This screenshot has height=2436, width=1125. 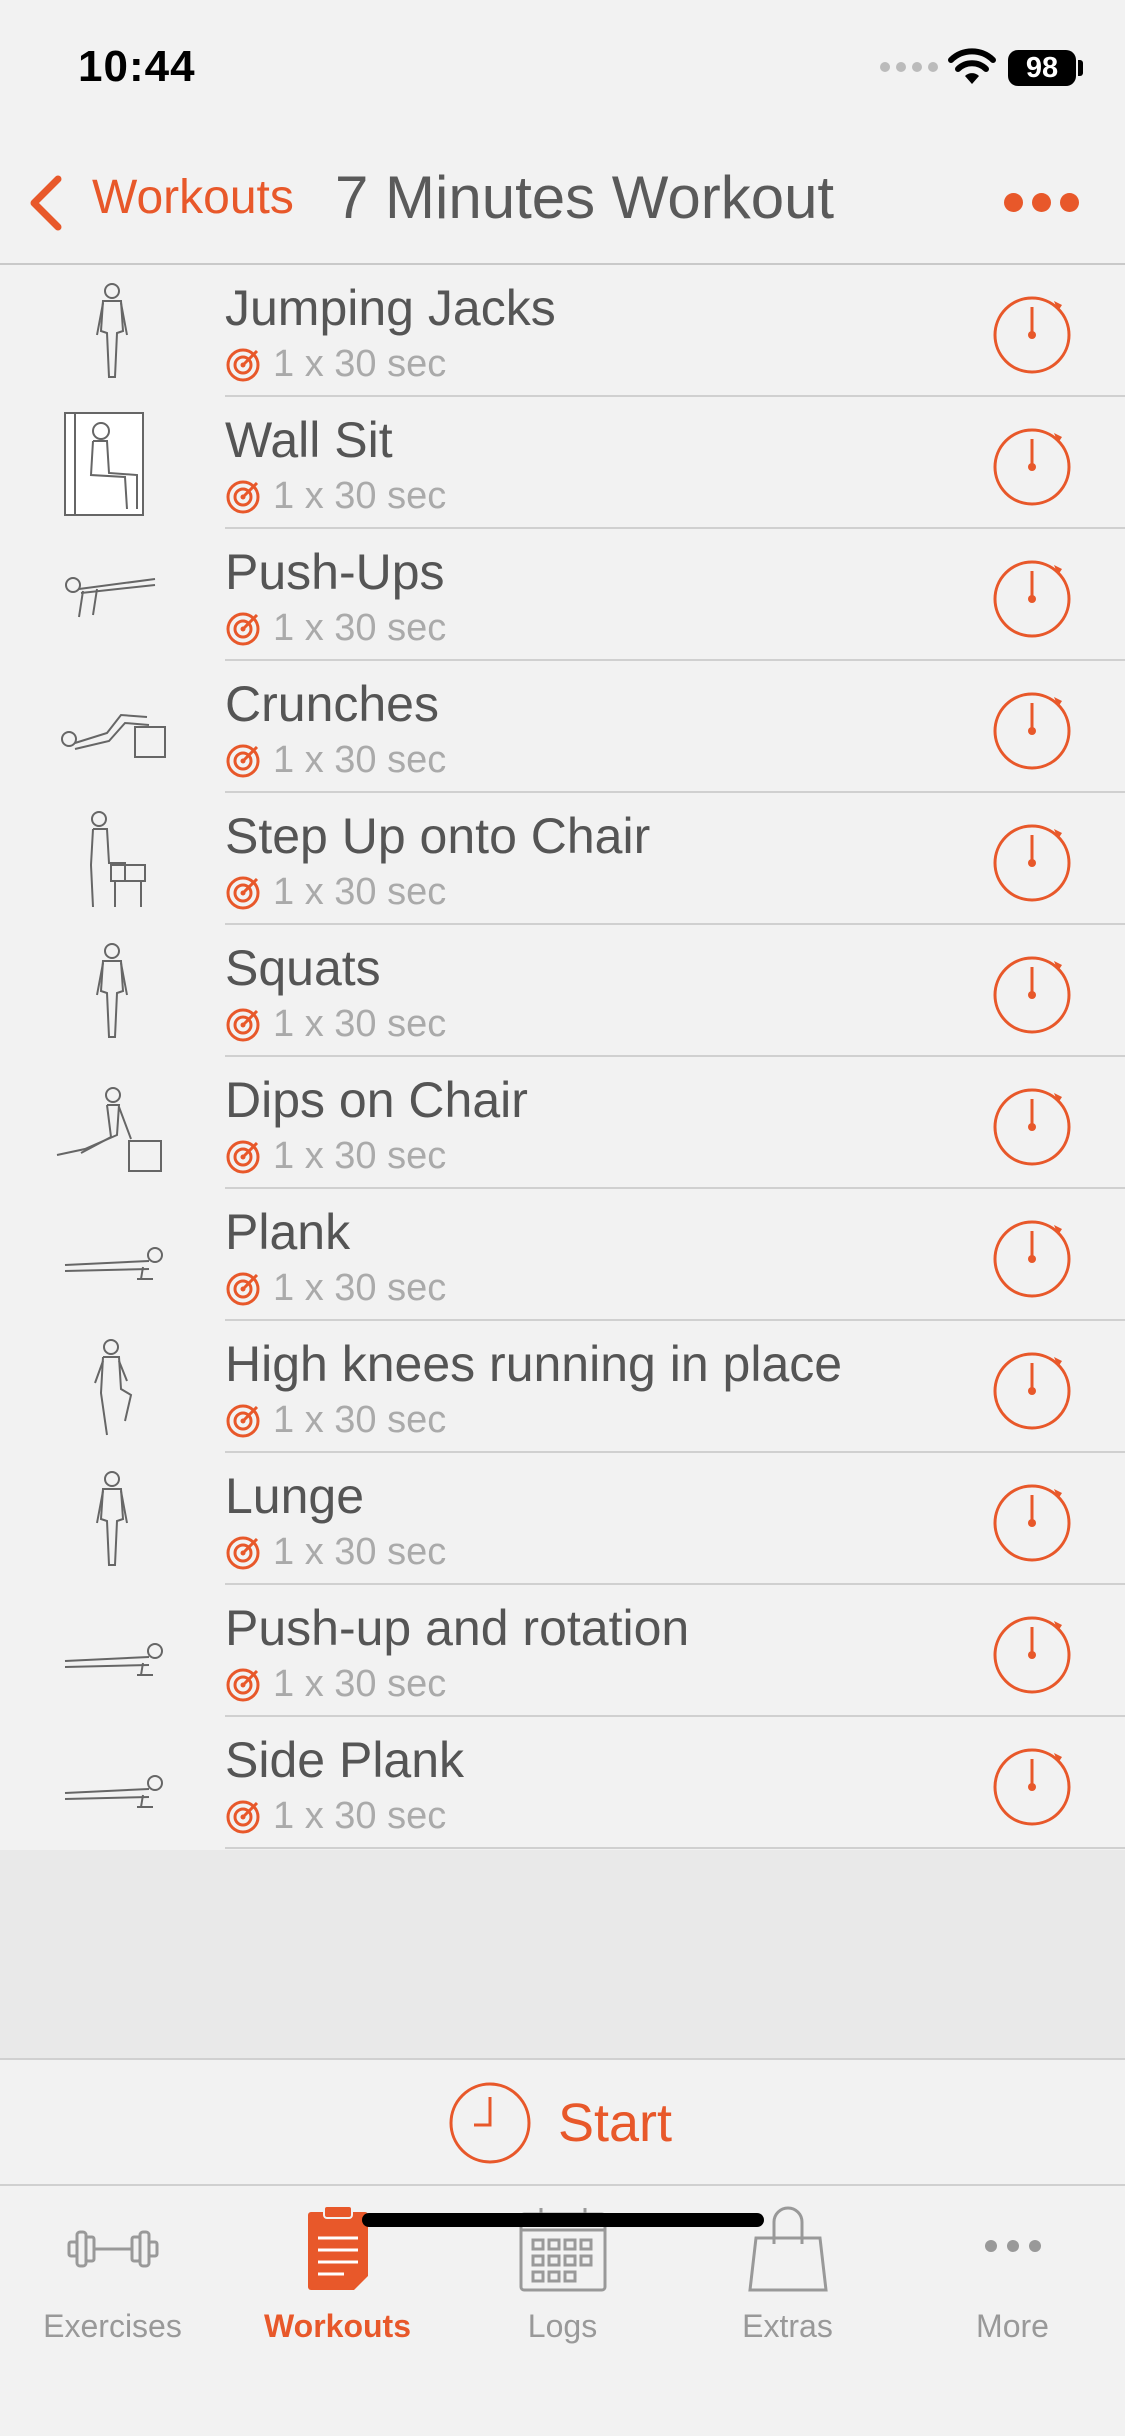 What do you see at coordinates (295, 1496) in the screenshot?
I see `exercise-name: Lunge` at bounding box center [295, 1496].